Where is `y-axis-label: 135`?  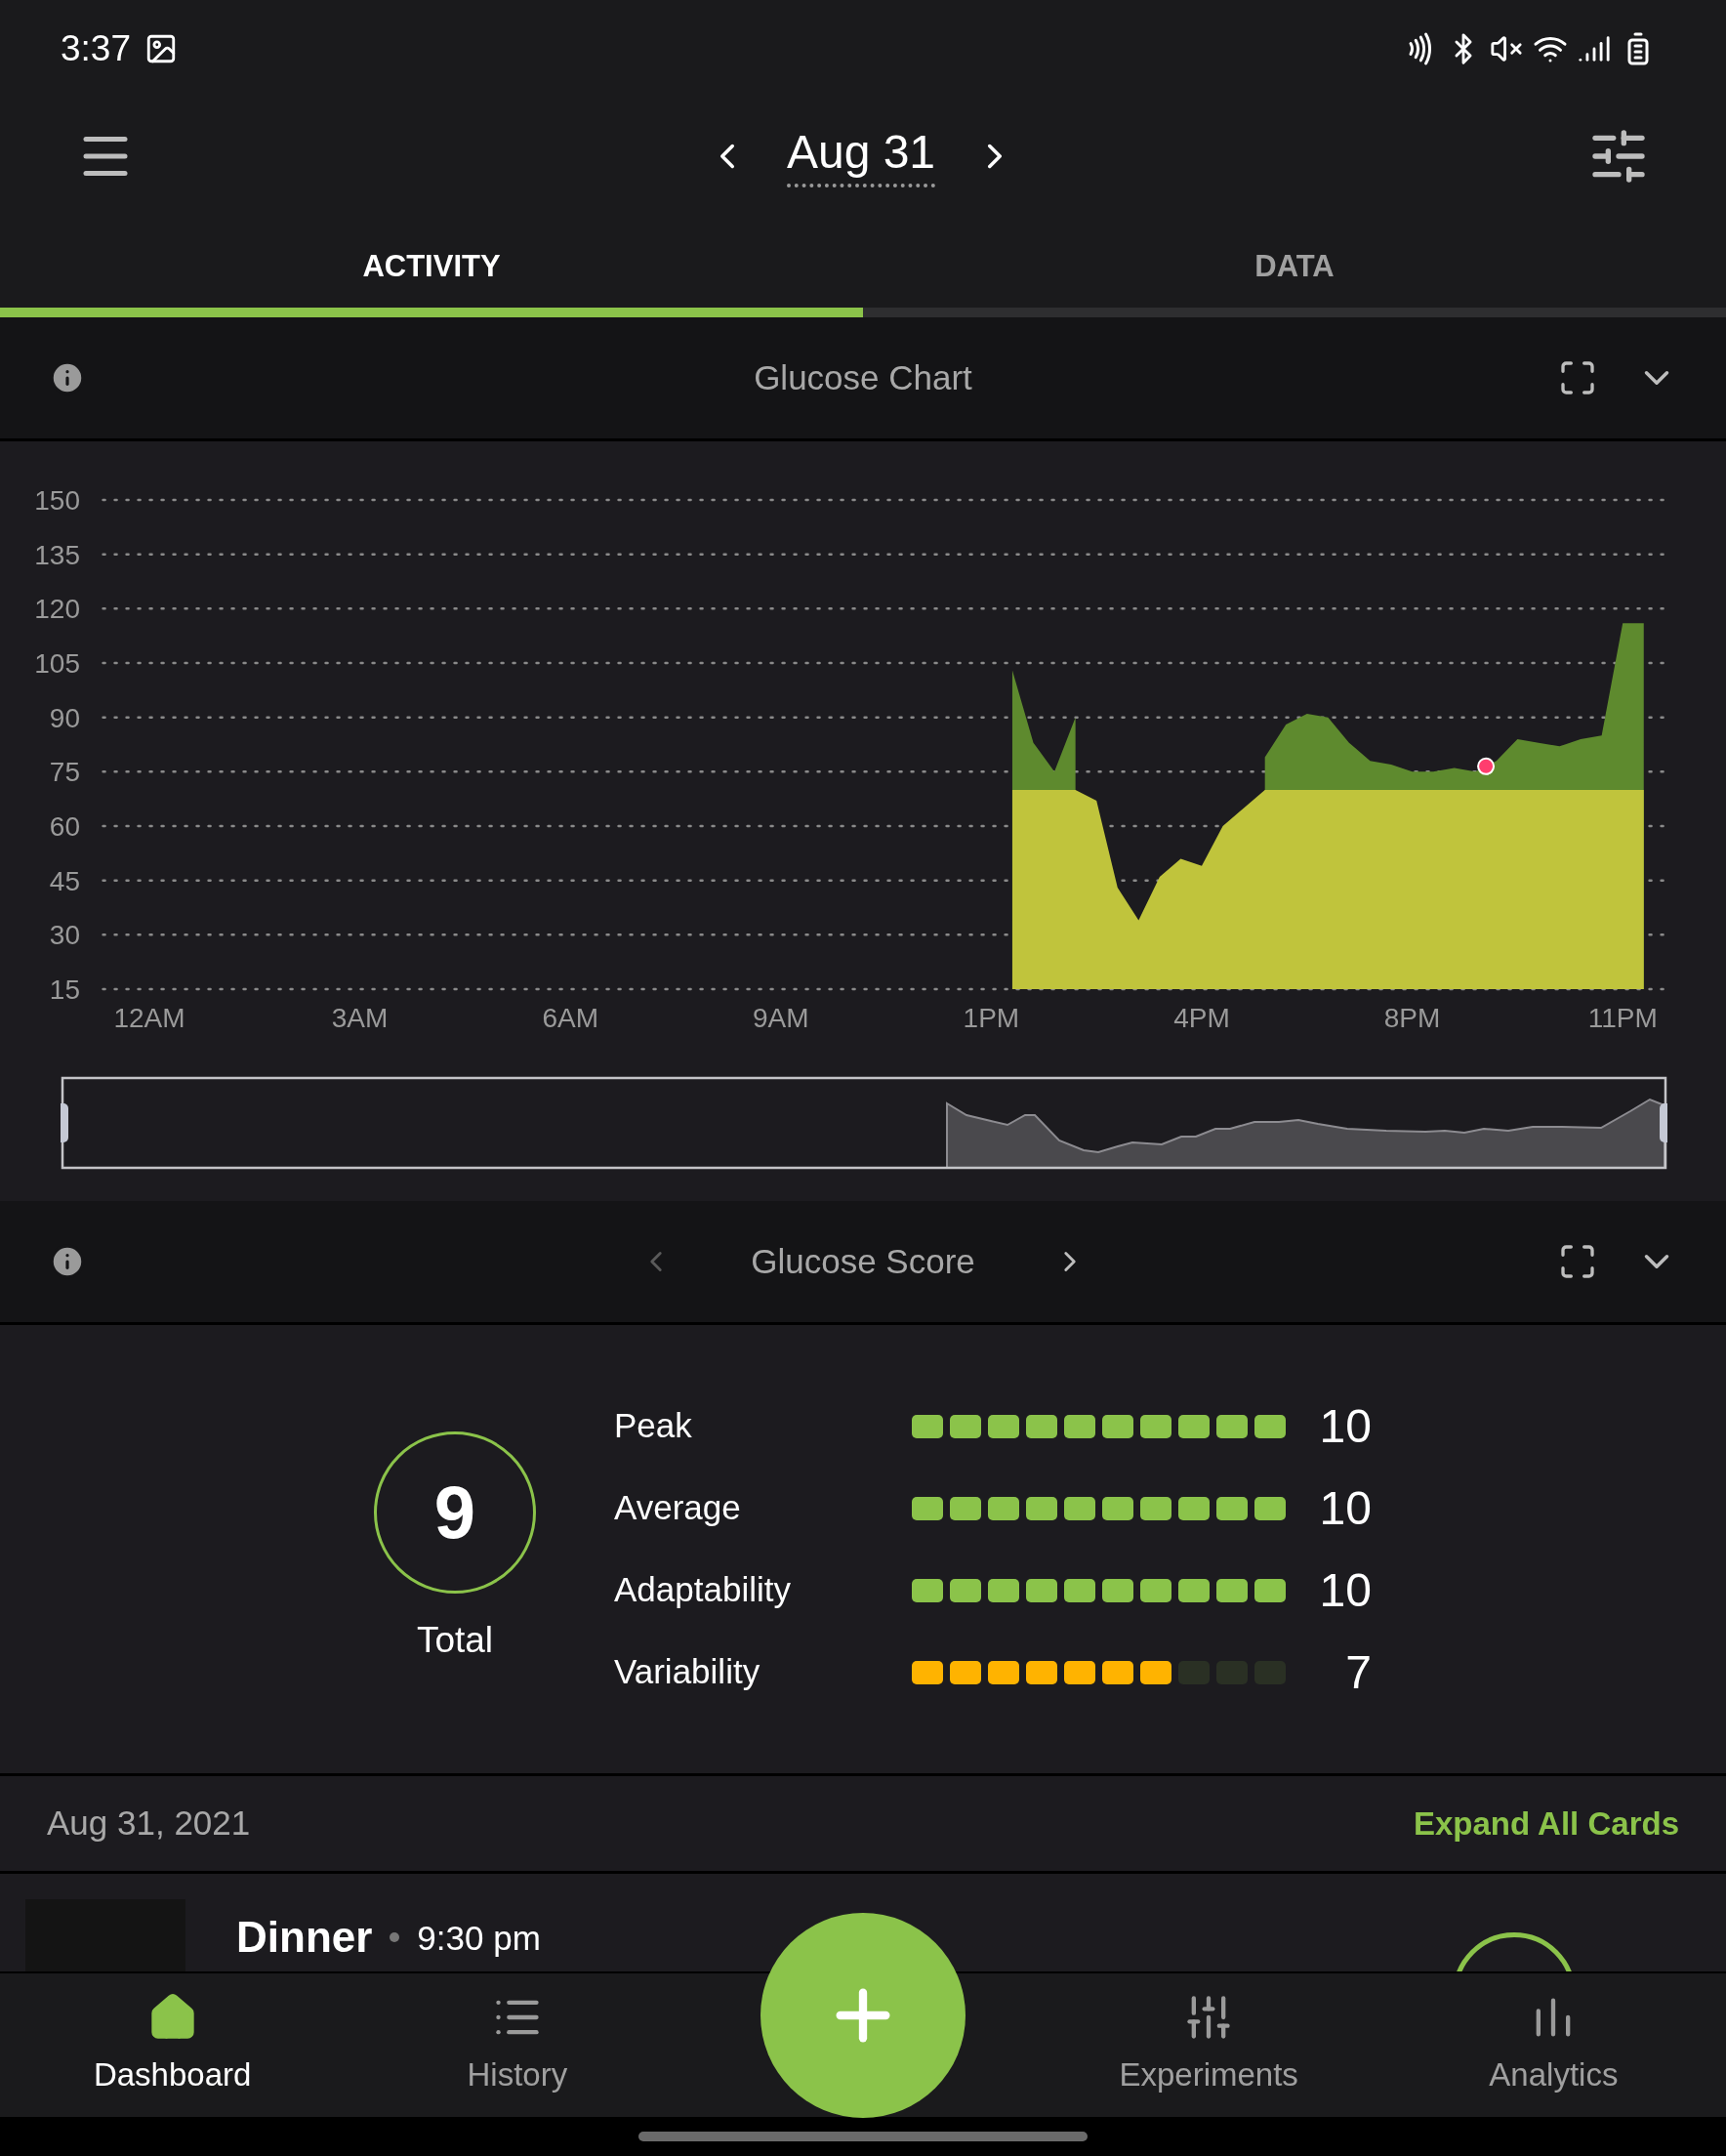
y-axis-label: 135 is located at coordinates (57, 554).